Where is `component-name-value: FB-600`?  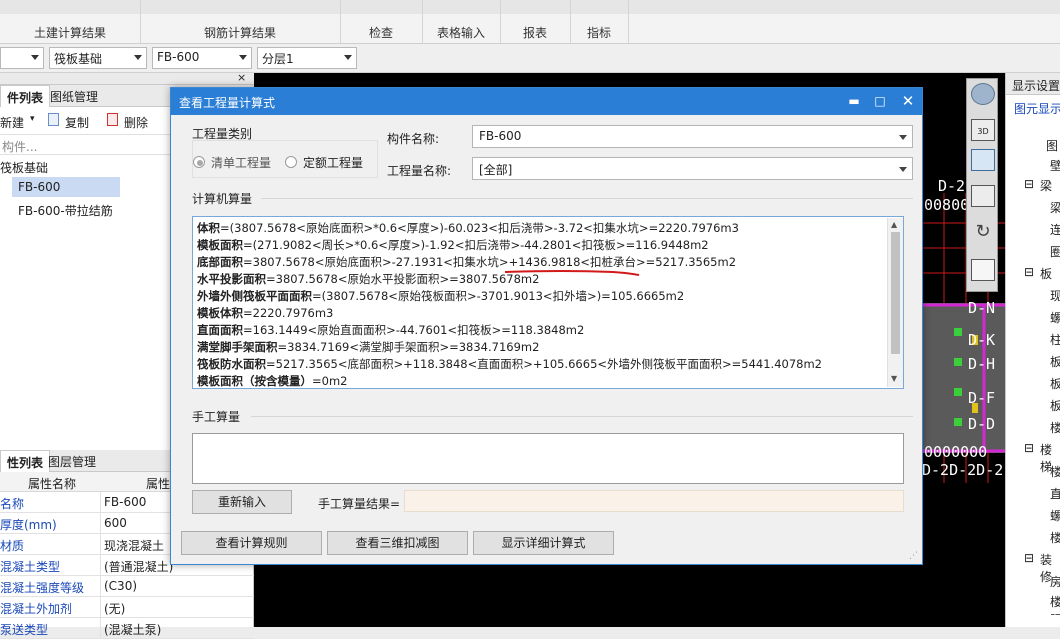 component-name-value: FB-600 is located at coordinates (500, 136).